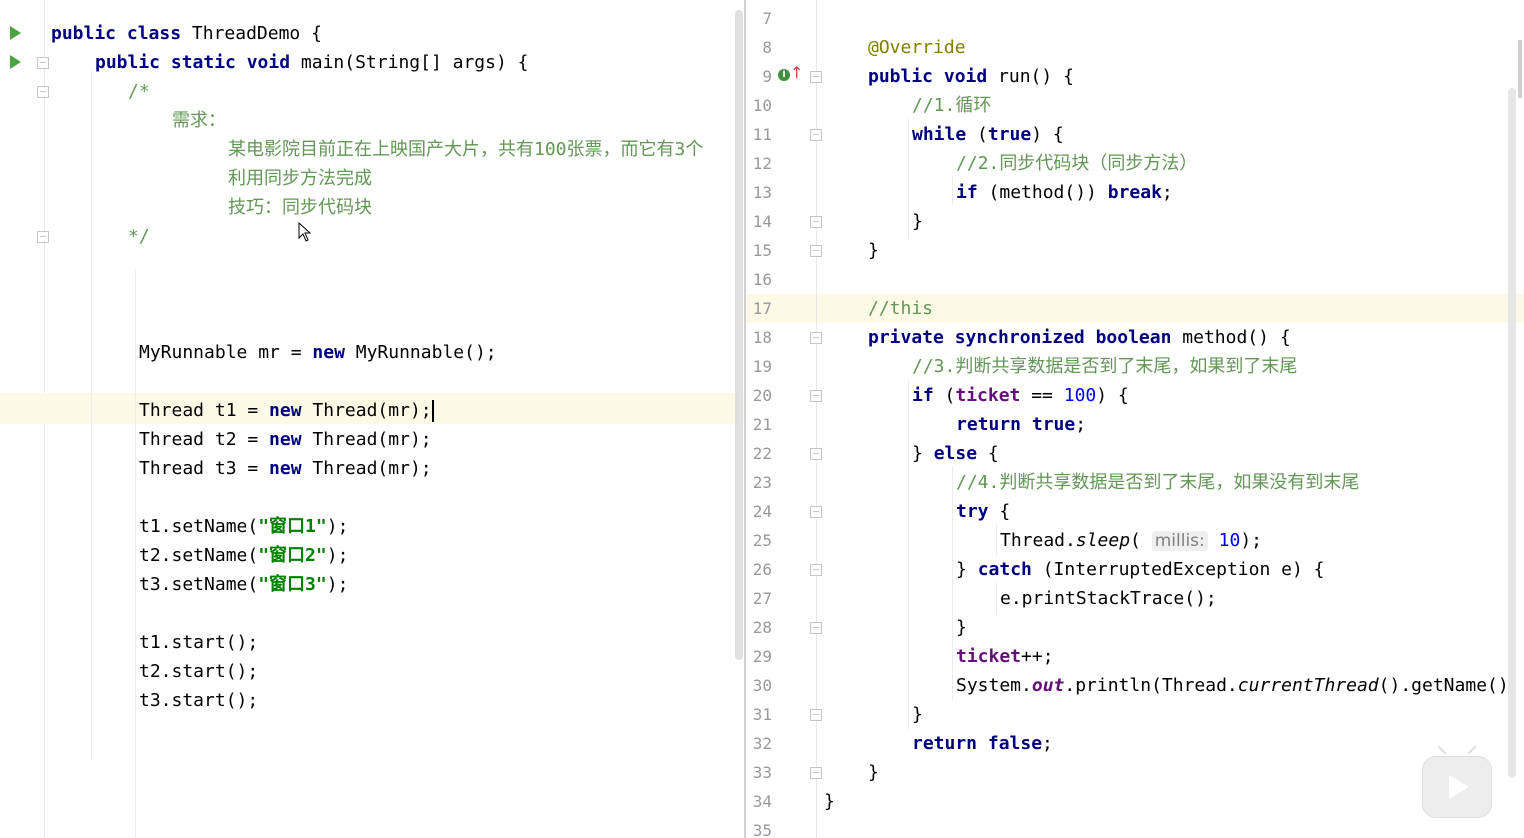  I want to click on run-main-icon, so click(15, 62).